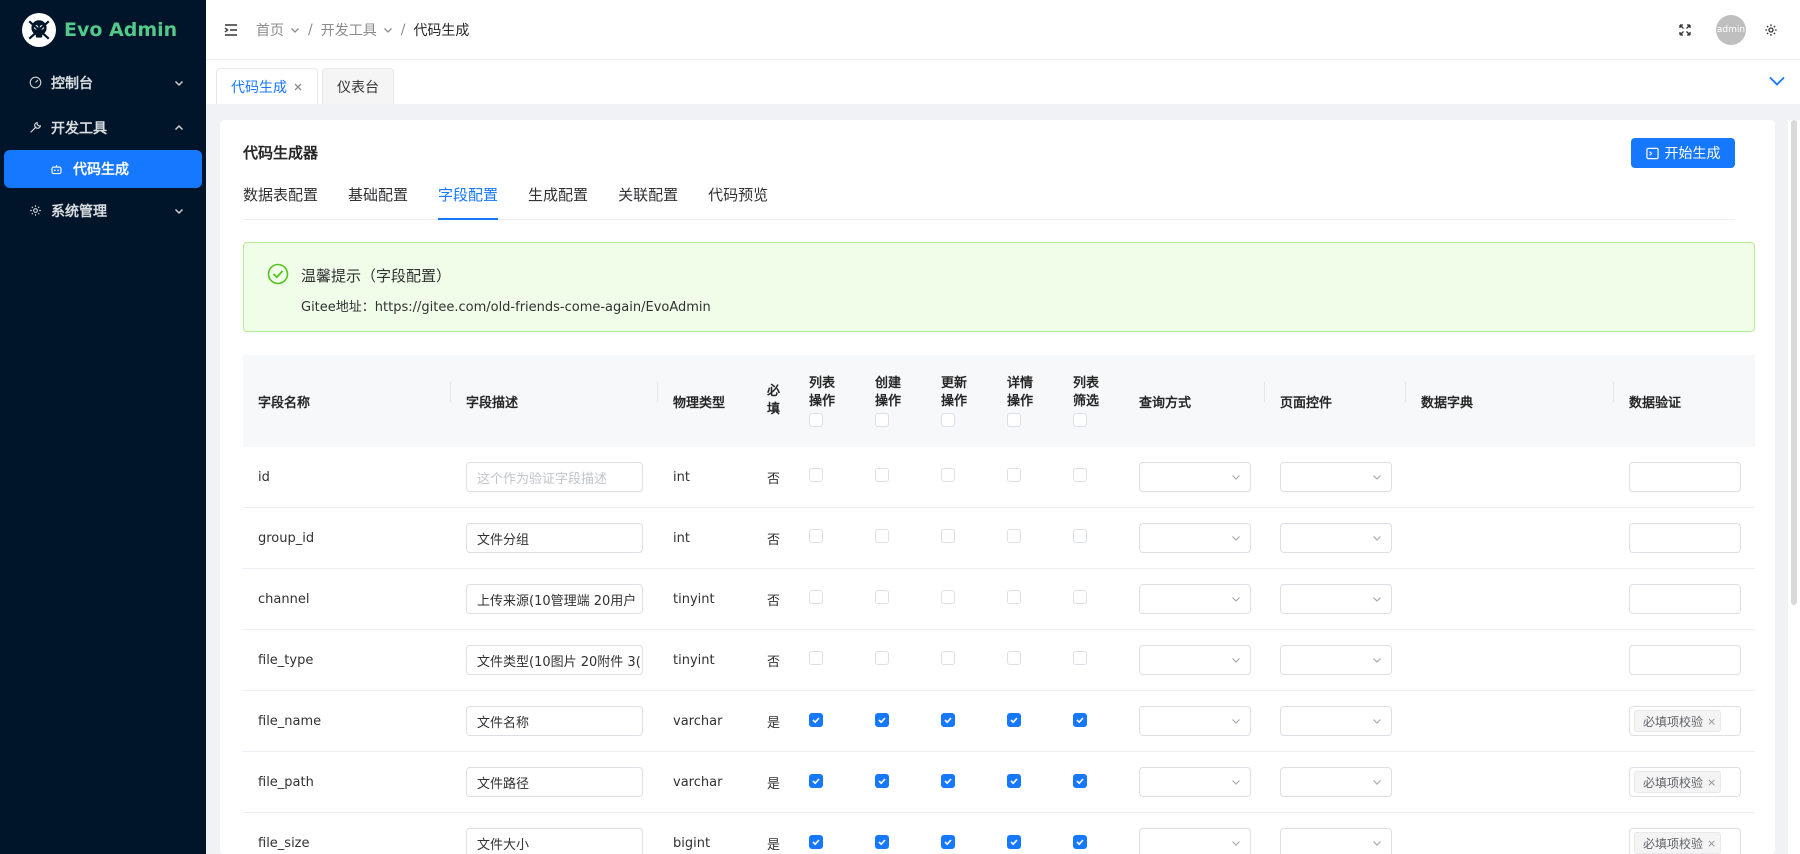 Image resolution: width=1800 pixels, height=854 pixels. What do you see at coordinates (648, 202) in the screenshot?
I see `tab-relation-config: 关联配置` at bounding box center [648, 202].